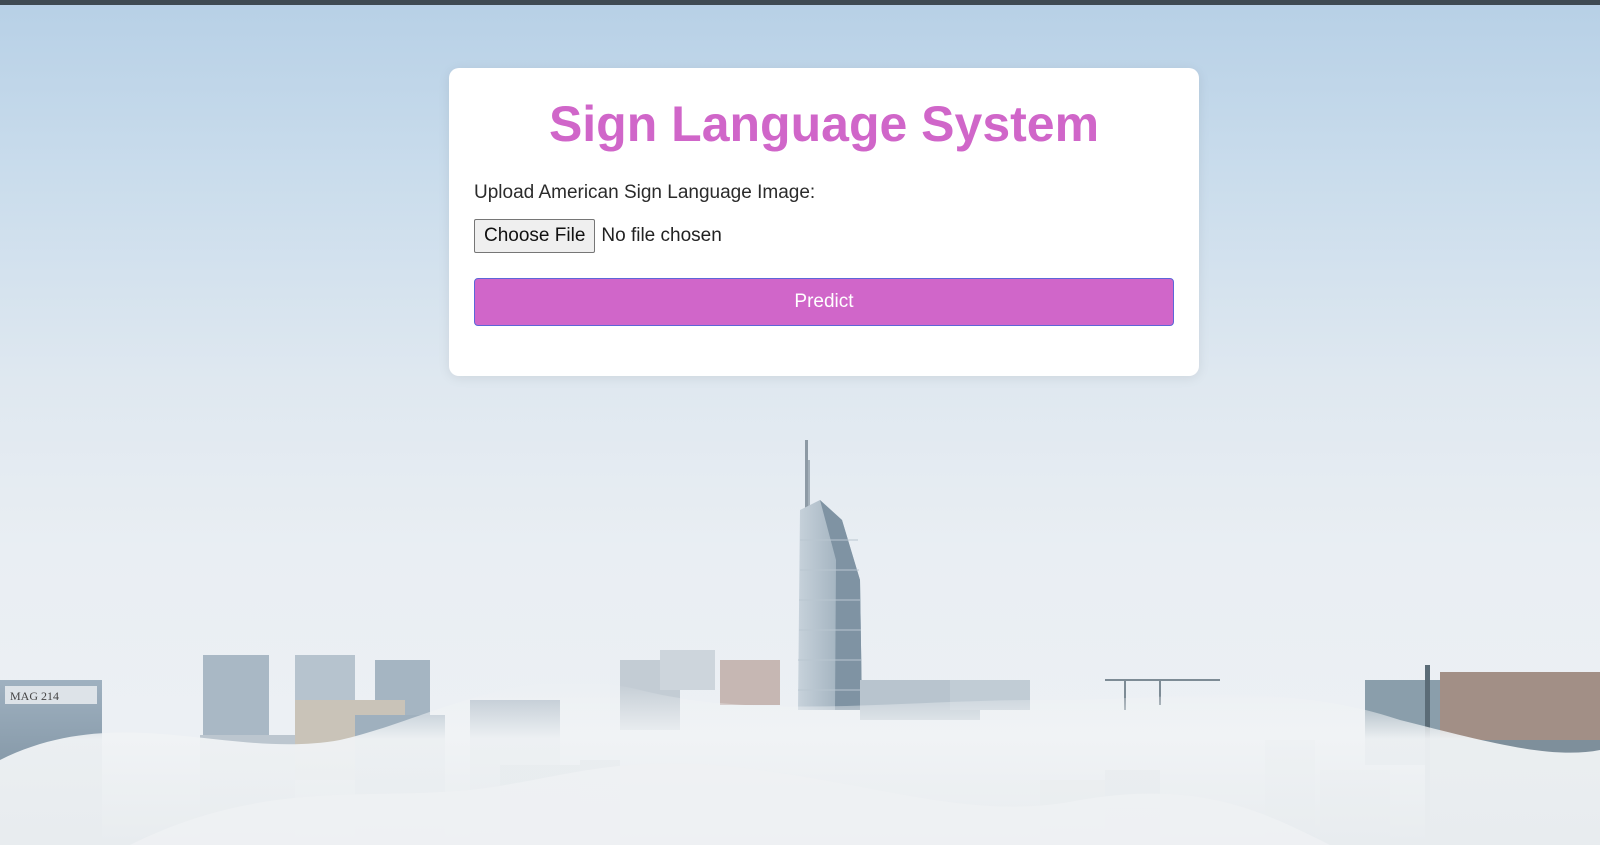  I want to click on file-status-text: No file chosen, so click(661, 235).